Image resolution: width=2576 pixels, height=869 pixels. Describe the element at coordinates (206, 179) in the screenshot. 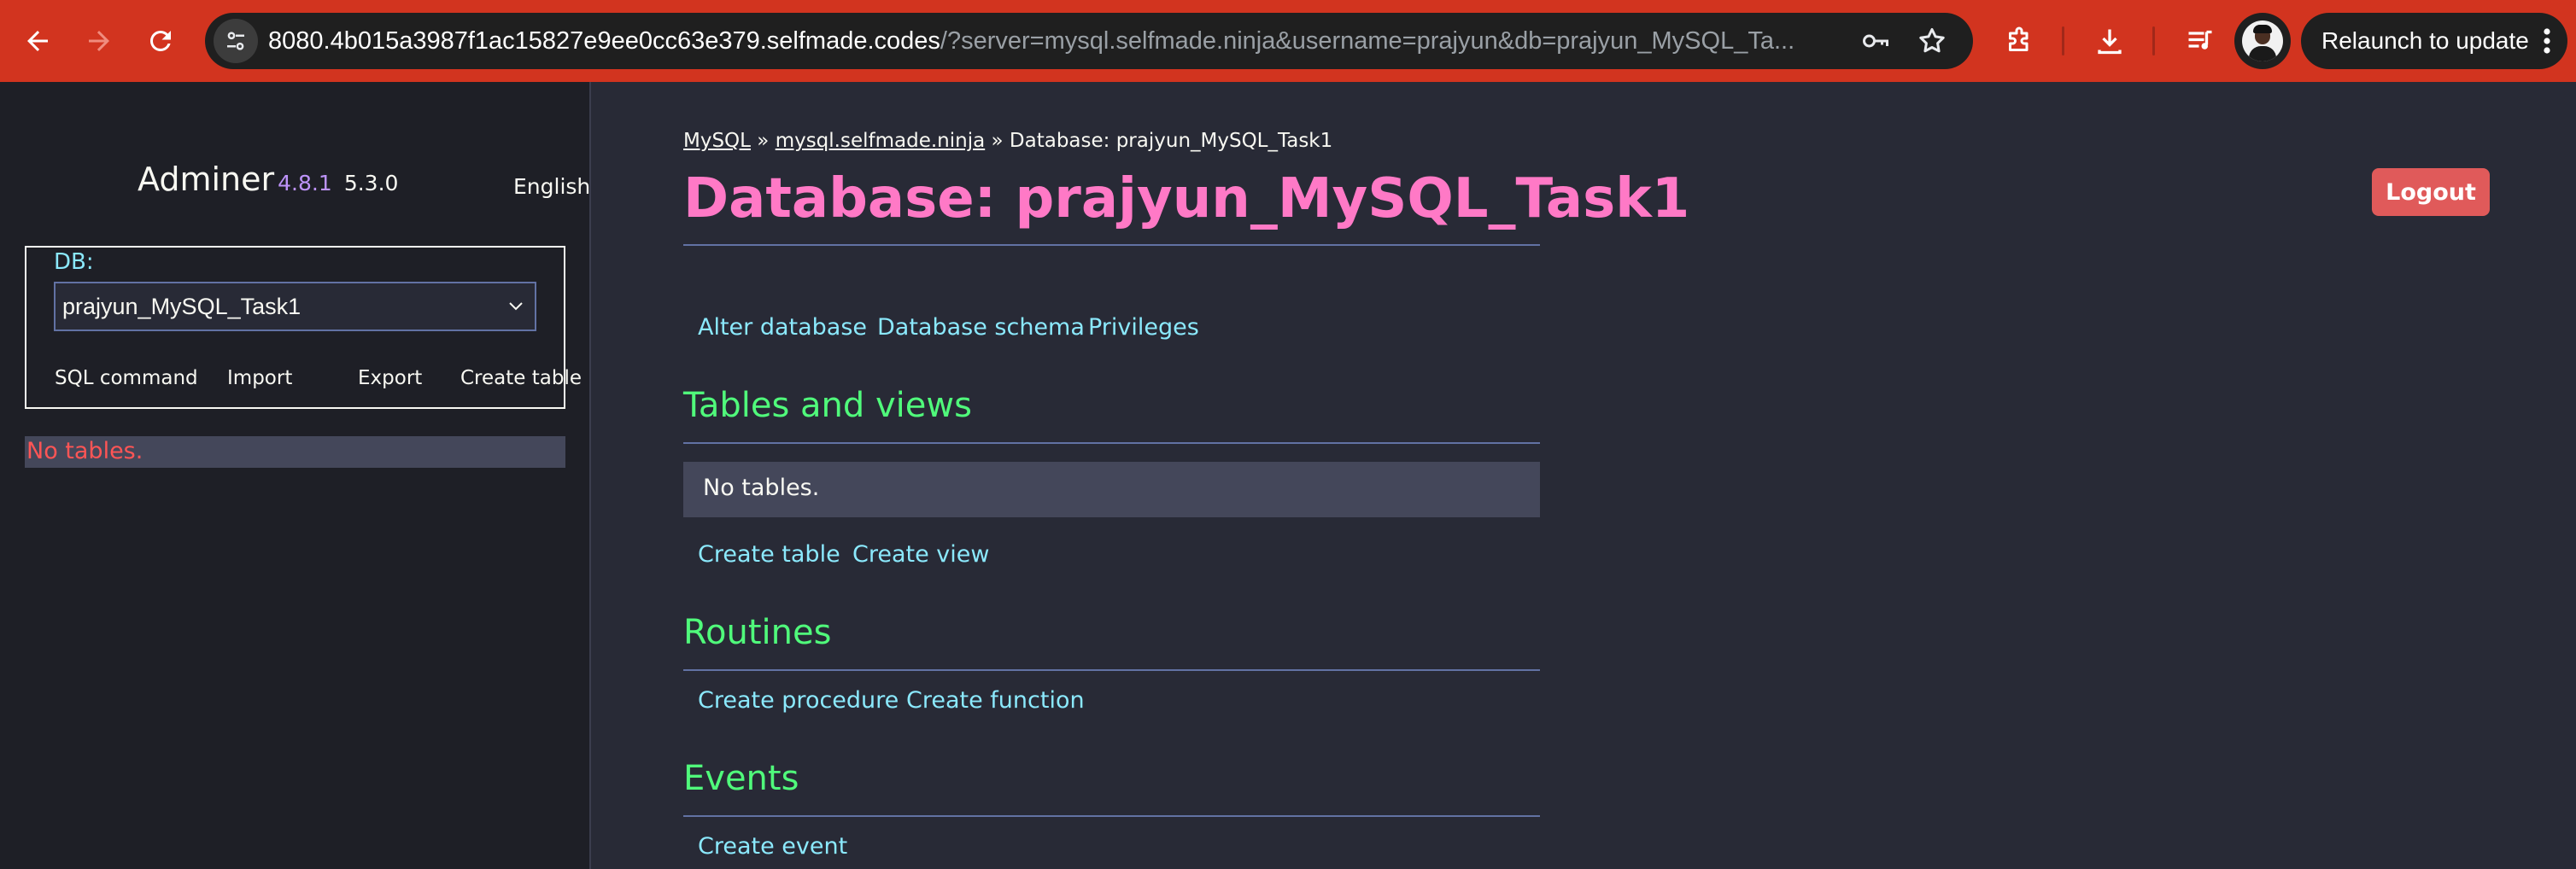

I see `app-name: Adminer` at that location.